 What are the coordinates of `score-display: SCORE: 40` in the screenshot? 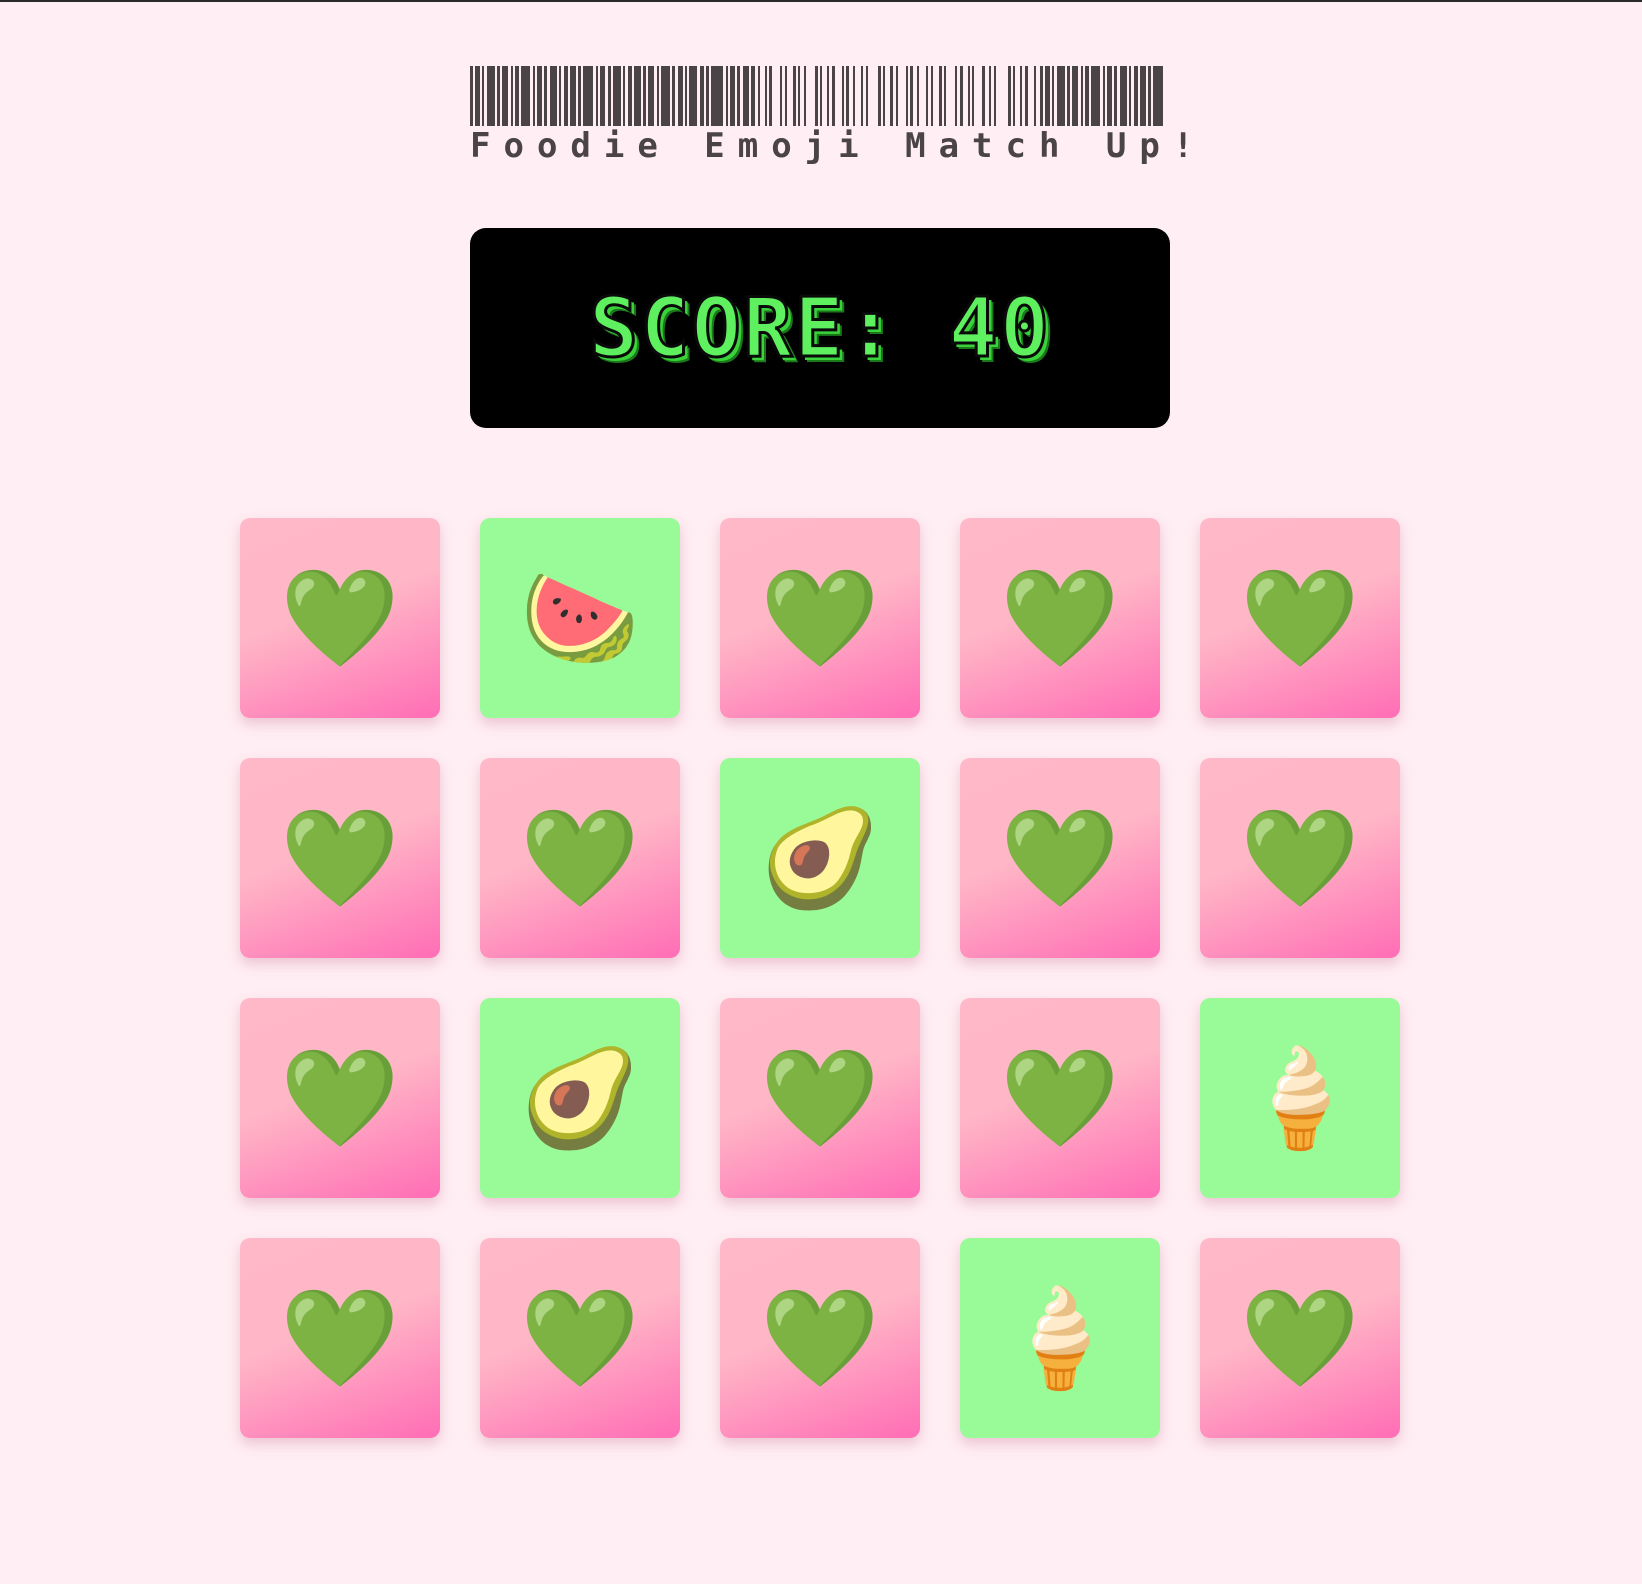 It's located at (819, 328).